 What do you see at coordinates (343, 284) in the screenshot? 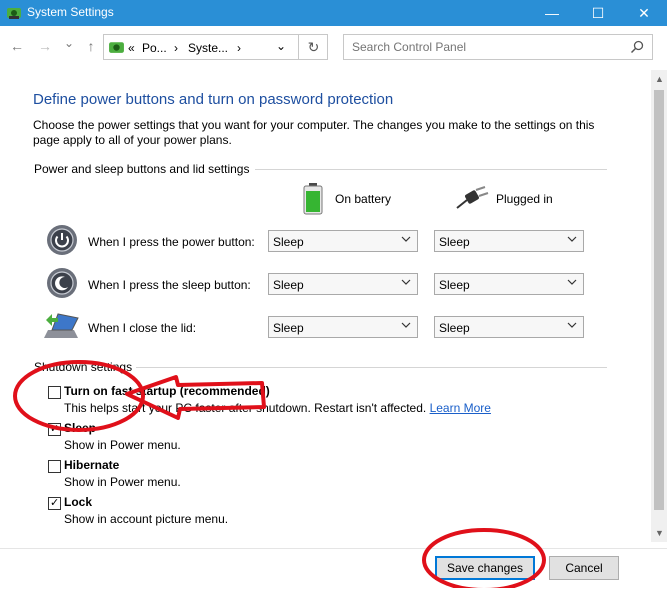
I see `sleep-button-battery-select: Sleep` at bounding box center [343, 284].